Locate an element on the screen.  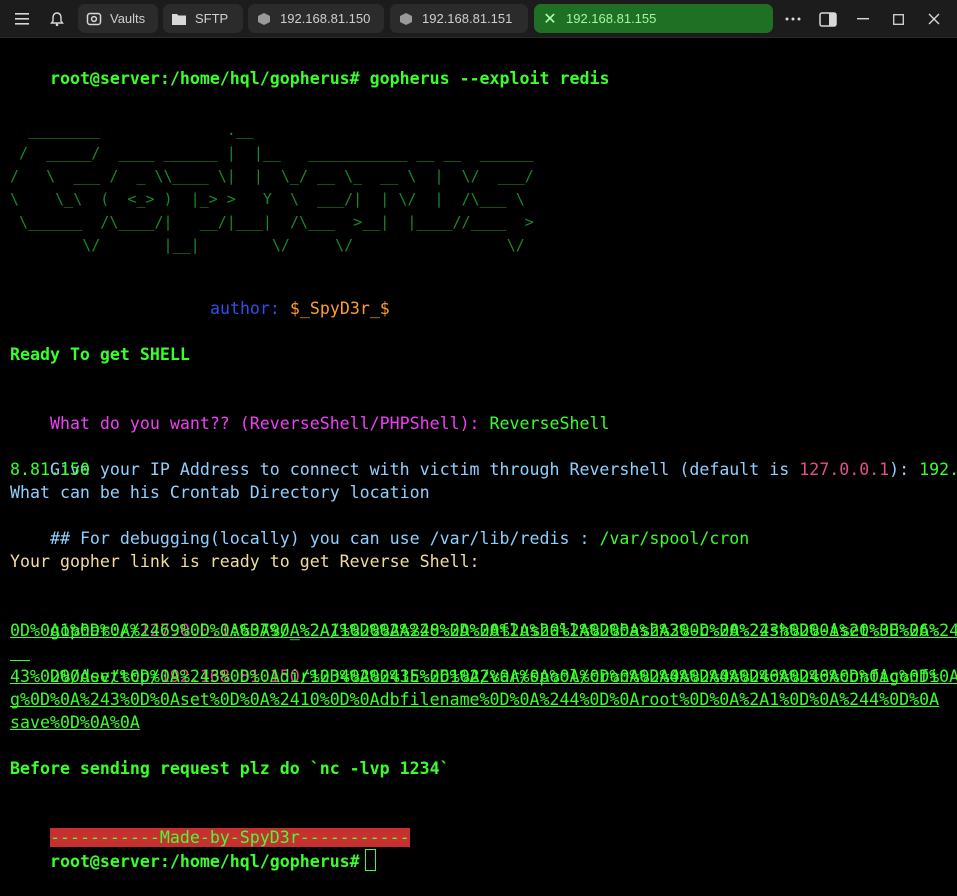
author-line: author: $_SpyD3r_$ is located at coordinates (280, 308).